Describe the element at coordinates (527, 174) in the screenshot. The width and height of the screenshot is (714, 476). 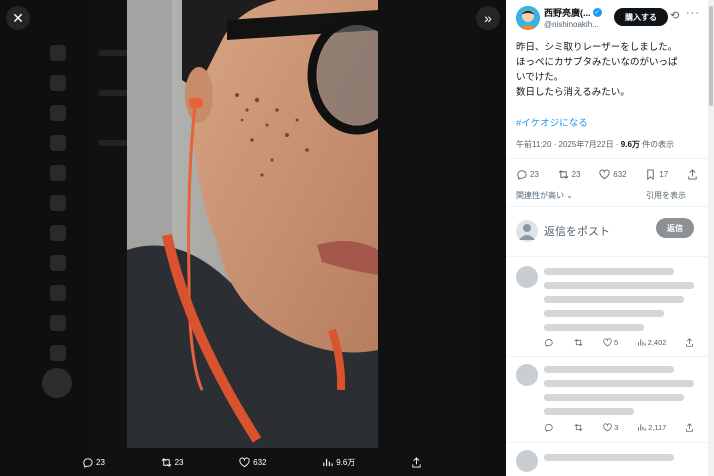
I see `reply-button: 23` at that location.